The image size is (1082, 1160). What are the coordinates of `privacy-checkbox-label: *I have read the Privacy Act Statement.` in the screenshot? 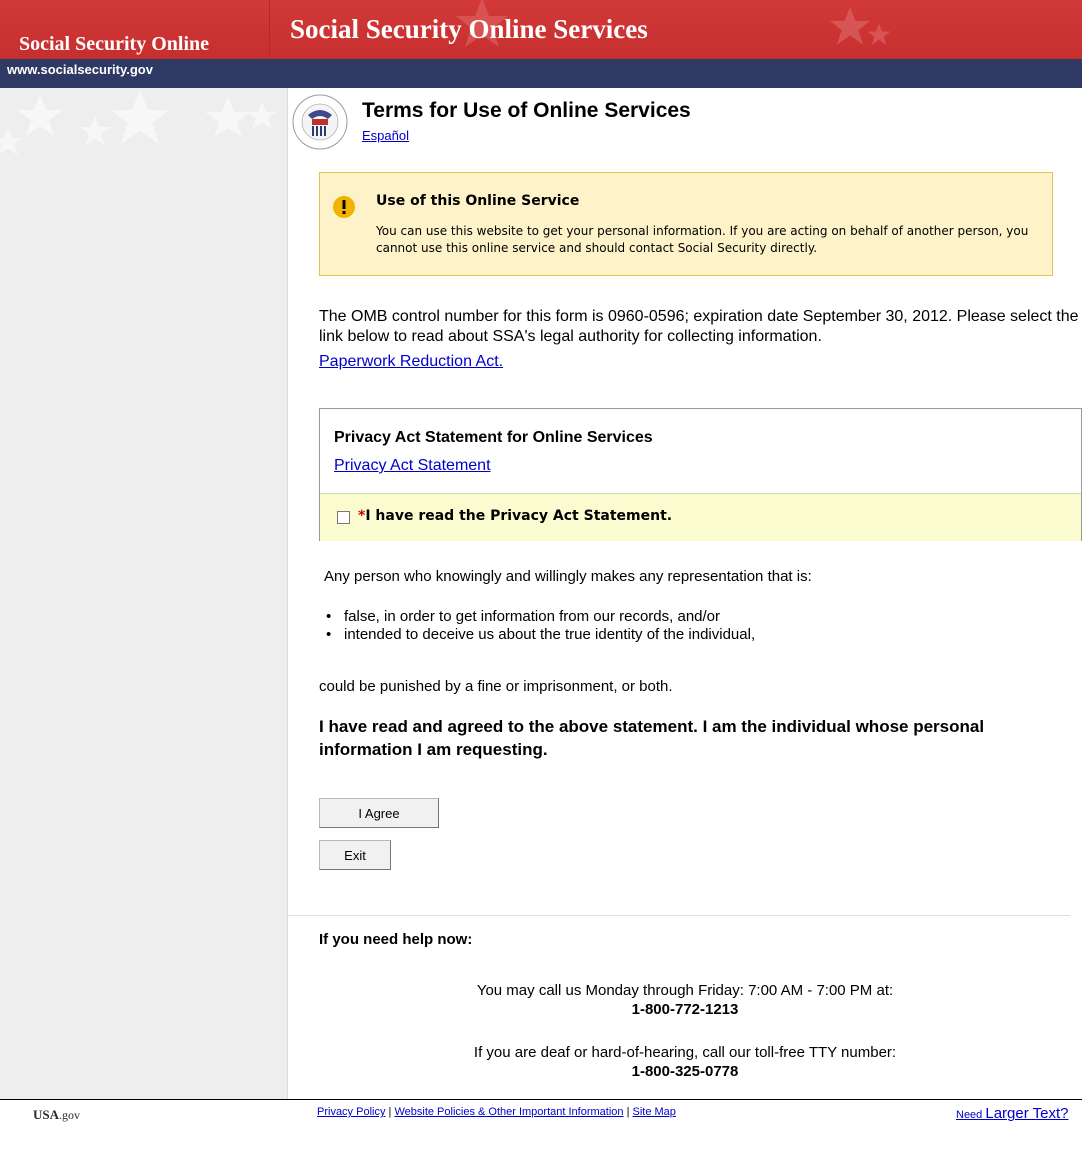 It's located at (515, 516).